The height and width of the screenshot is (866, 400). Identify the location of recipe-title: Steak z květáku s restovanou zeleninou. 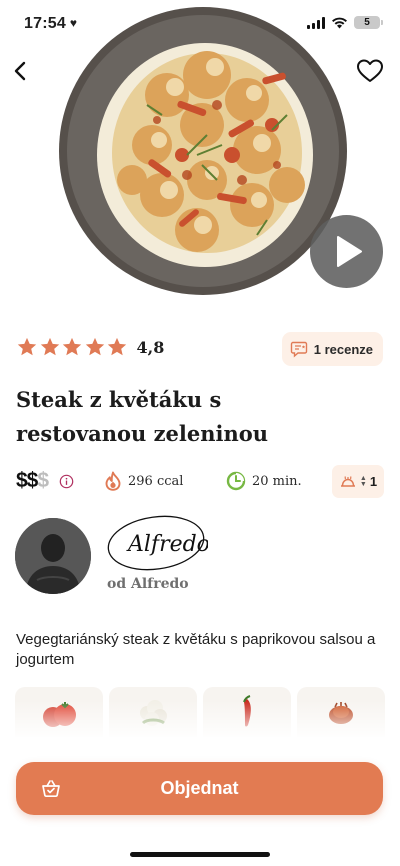
(142, 416).